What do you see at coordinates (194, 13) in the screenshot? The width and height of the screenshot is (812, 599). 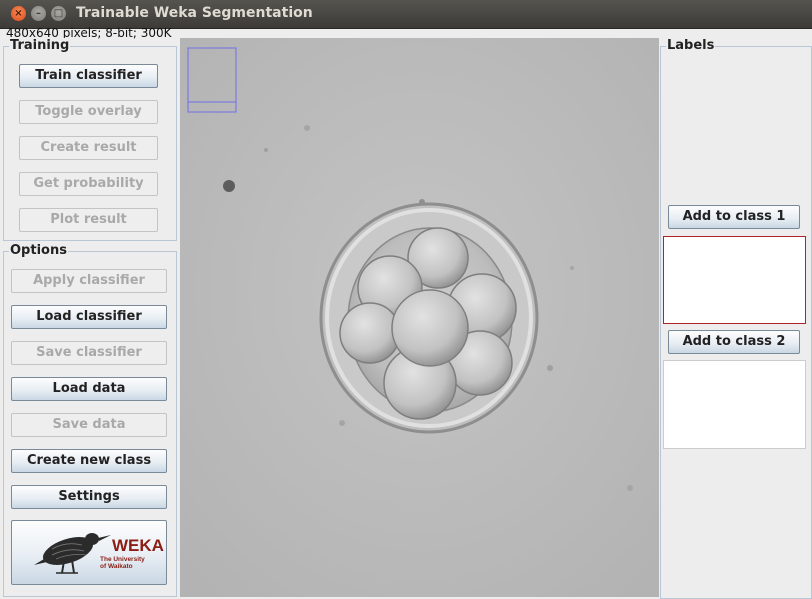 I see `window-title: Trainable Weka Segmentation` at bounding box center [194, 13].